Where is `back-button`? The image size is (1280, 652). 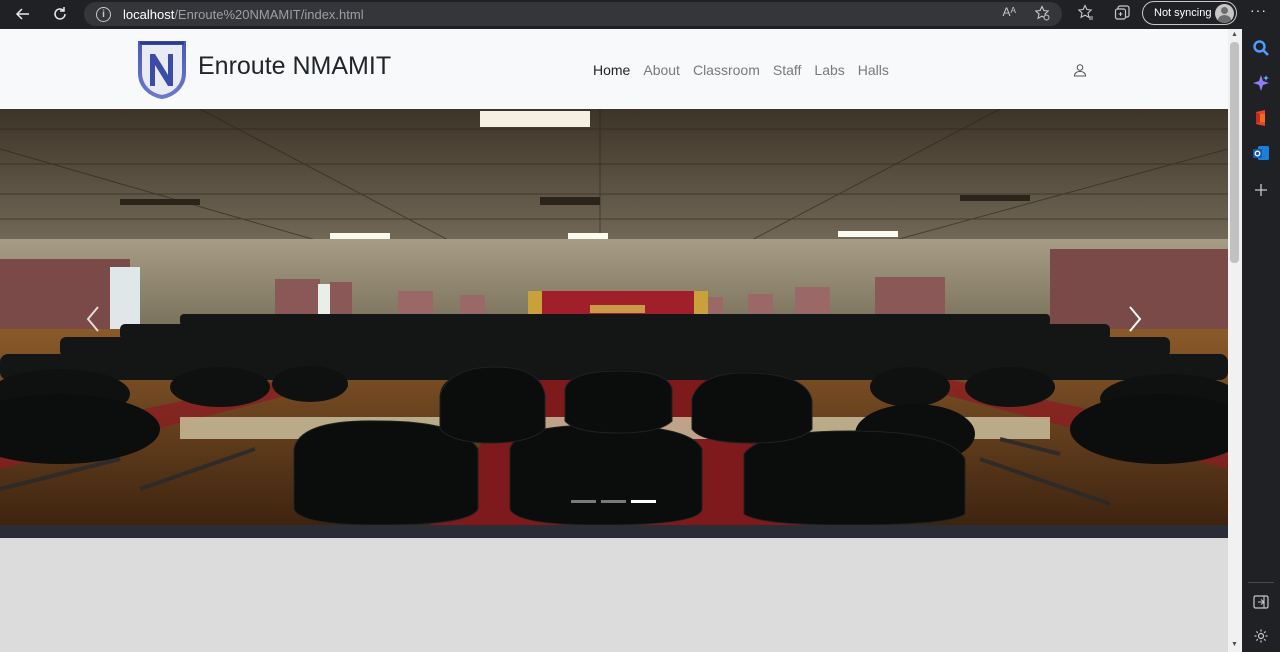
back-button is located at coordinates (23, 14).